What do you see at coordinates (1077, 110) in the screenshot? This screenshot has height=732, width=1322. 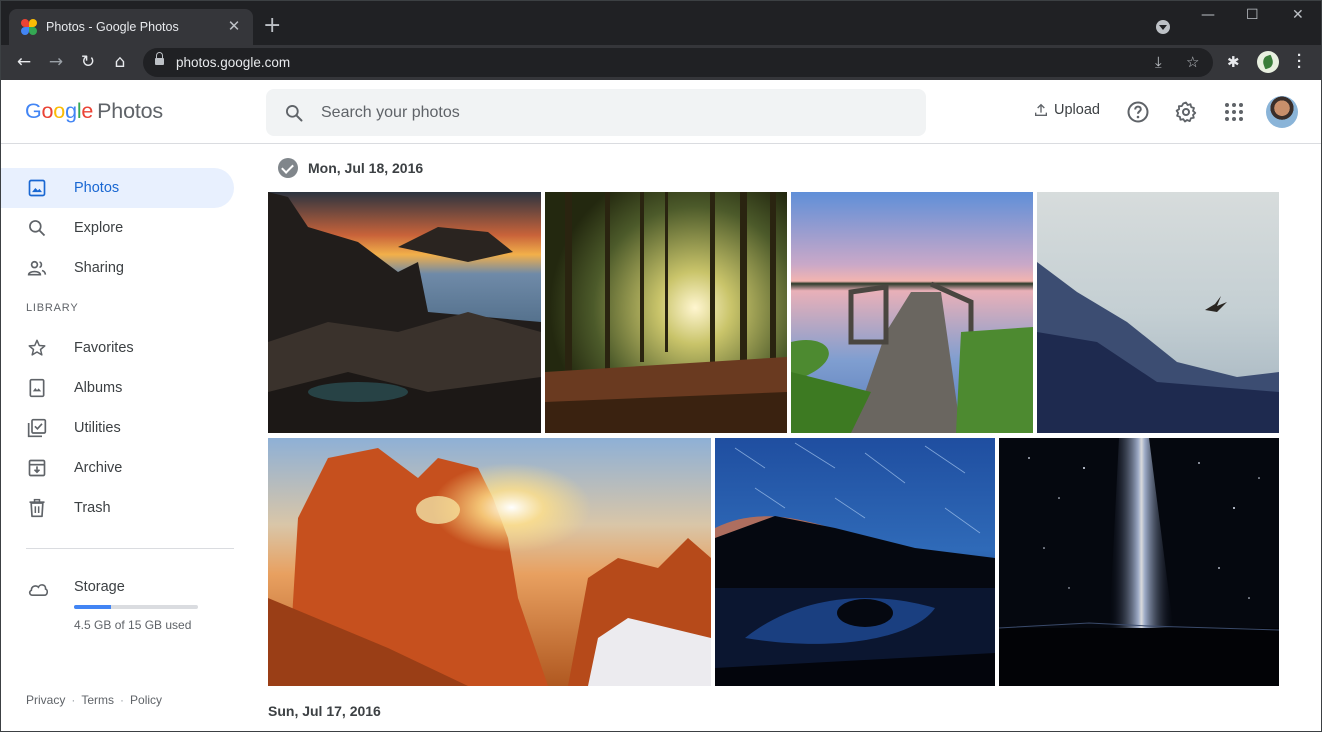 I see `upload-label: Upload` at bounding box center [1077, 110].